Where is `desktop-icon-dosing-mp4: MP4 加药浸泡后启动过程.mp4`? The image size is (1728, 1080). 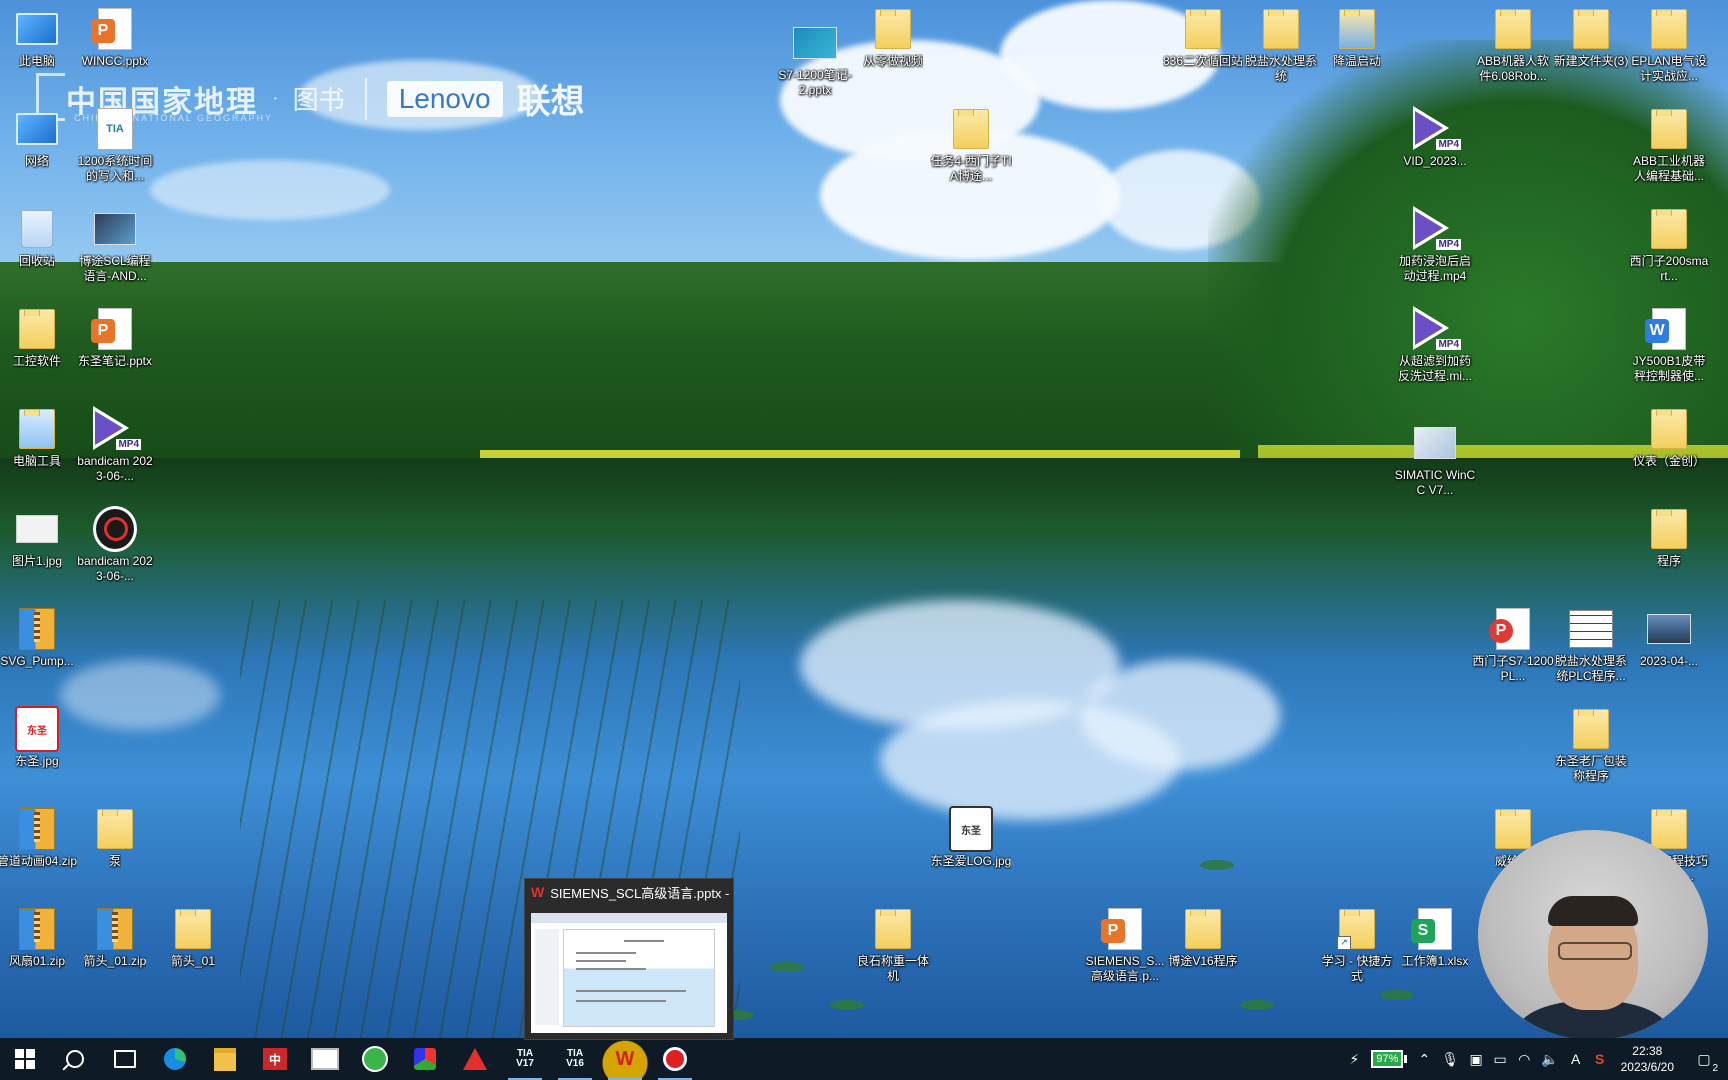 desktop-icon-dosing-mp4: MP4 加药浸泡后启动过程.mp4 is located at coordinates (1435, 245).